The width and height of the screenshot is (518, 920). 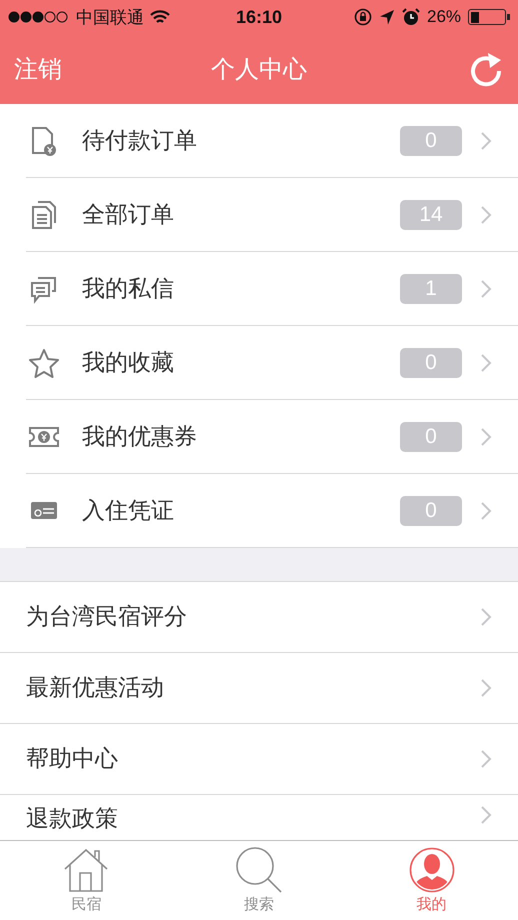 I want to click on battery-icon, so click(x=487, y=17).